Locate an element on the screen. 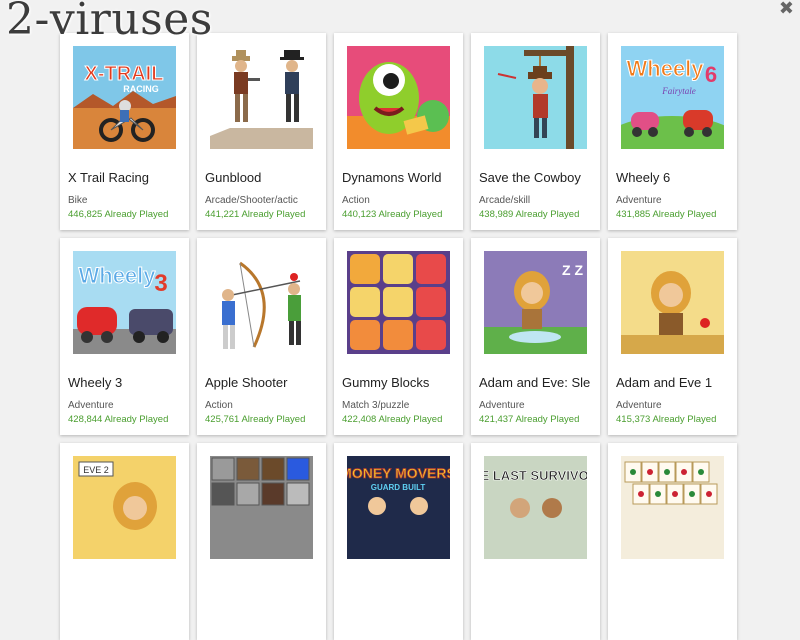  game-title: Gunblood is located at coordinates (263, 177).